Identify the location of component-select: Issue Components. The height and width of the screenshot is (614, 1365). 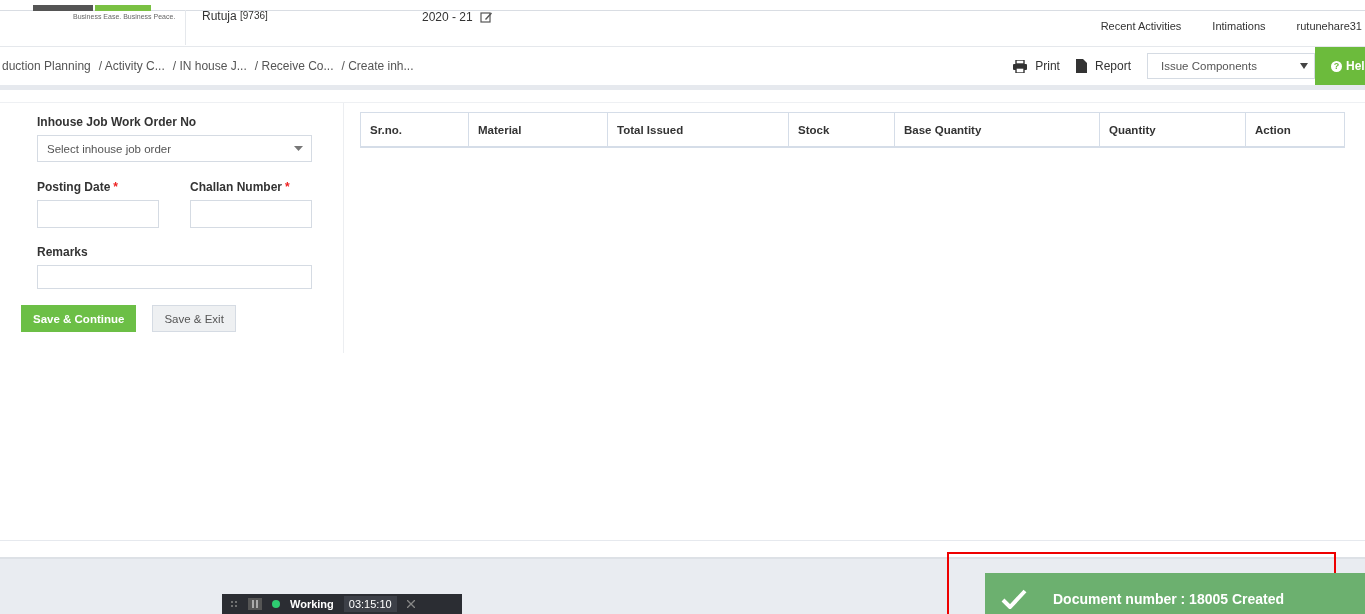
(1231, 66).